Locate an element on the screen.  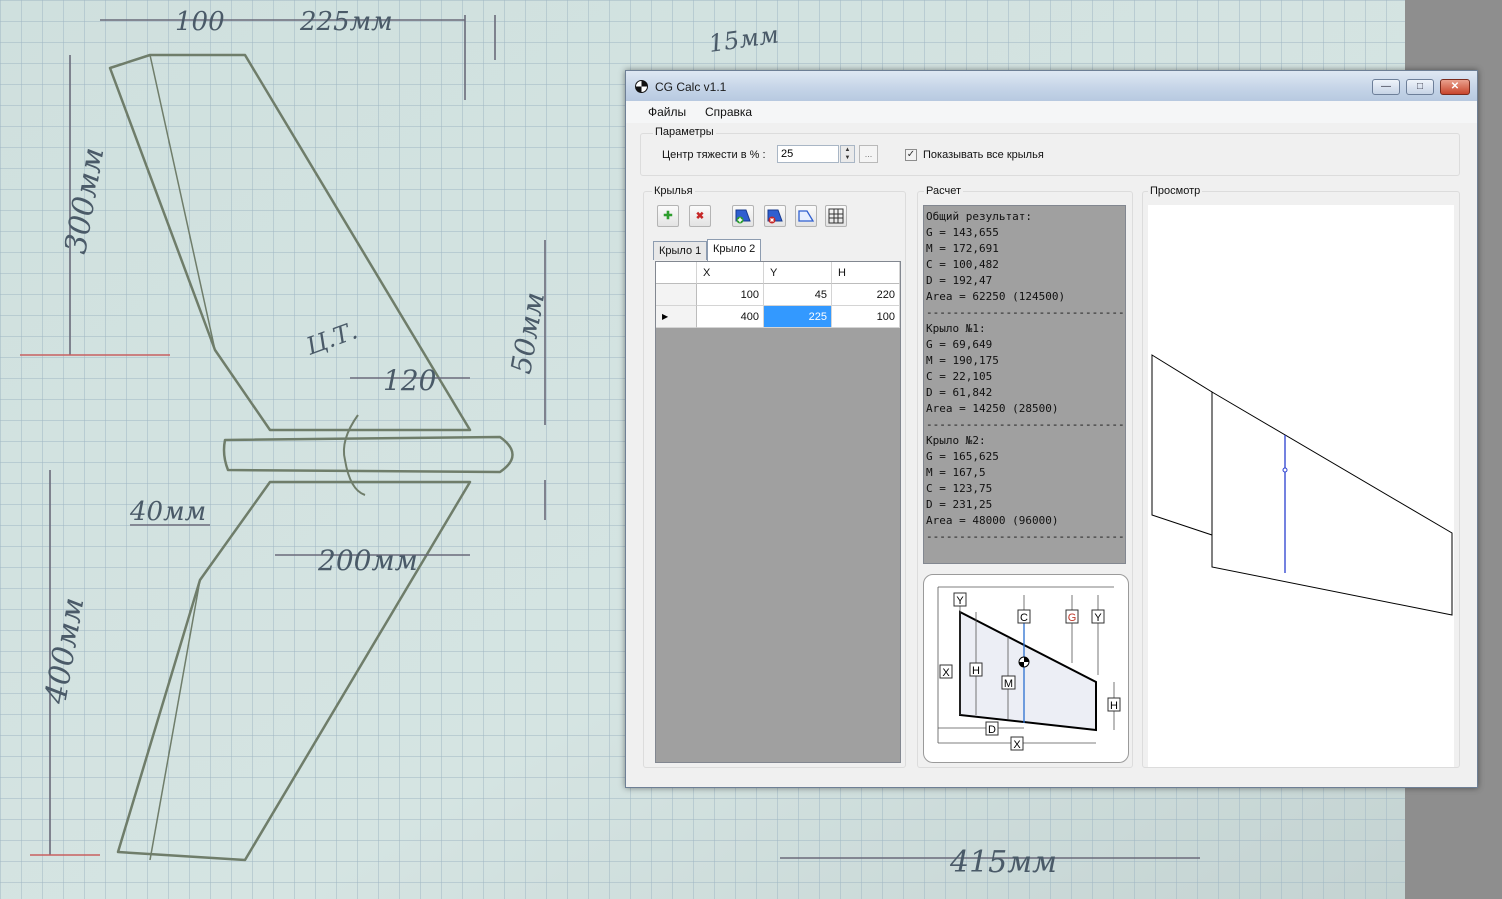
table-cell-y: 45 is located at coordinates (798, 295).